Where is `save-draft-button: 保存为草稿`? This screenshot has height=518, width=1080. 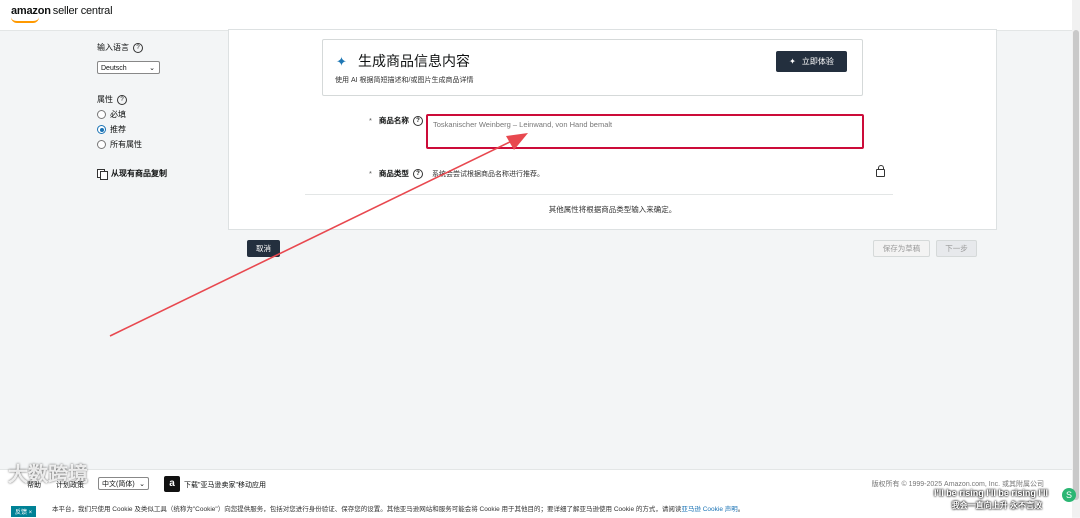 save-draft-button: 保存为草稿 is located at coordinates (901, 248).